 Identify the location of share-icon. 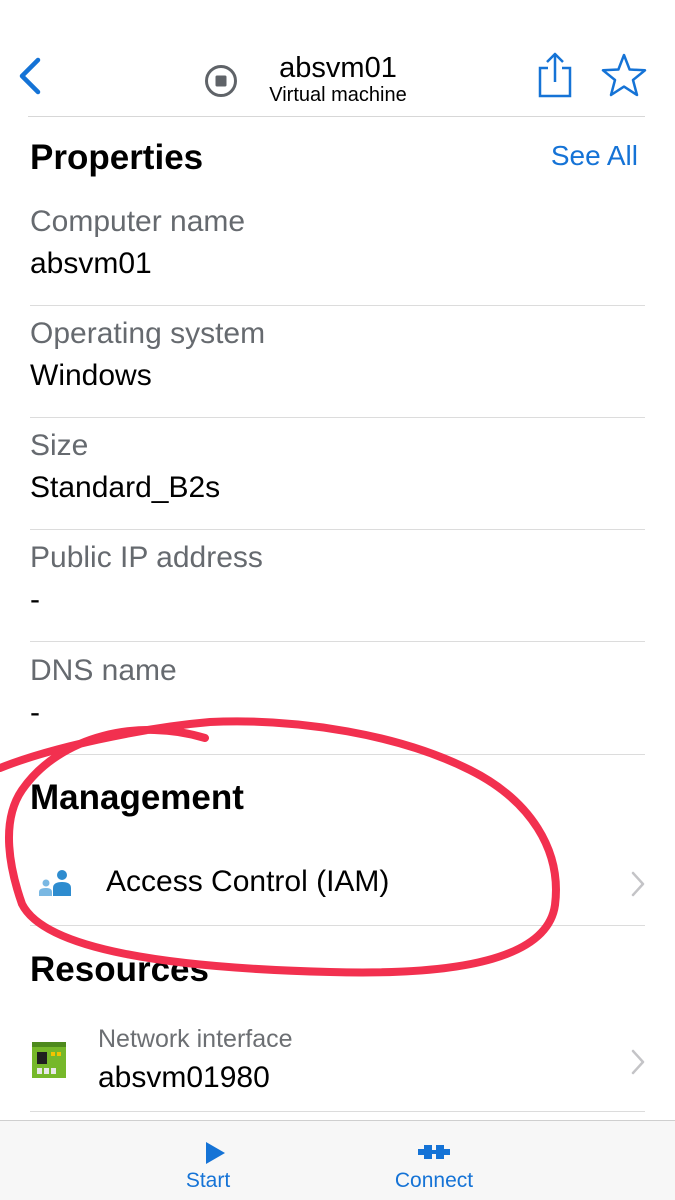
(555, 75).